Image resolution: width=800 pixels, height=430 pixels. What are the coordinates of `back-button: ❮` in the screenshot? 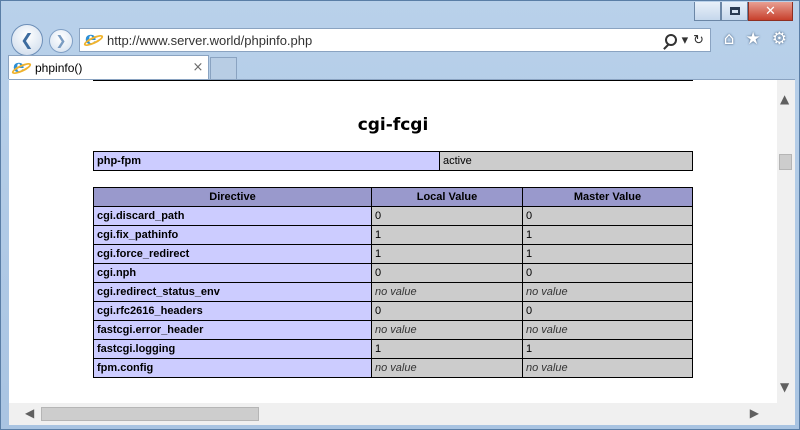 It's located at (27, 40).